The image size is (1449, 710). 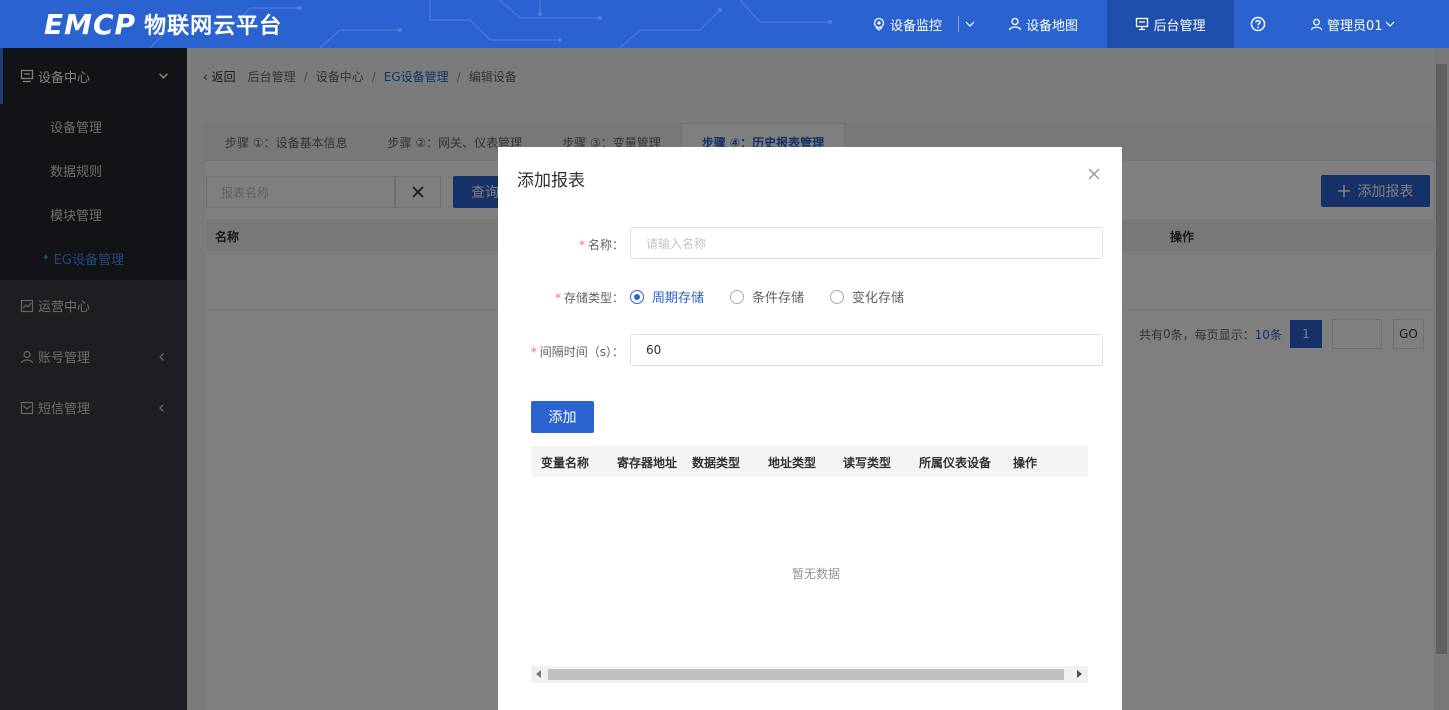 I want to click on help-icon, so click(x=1258, y=24).